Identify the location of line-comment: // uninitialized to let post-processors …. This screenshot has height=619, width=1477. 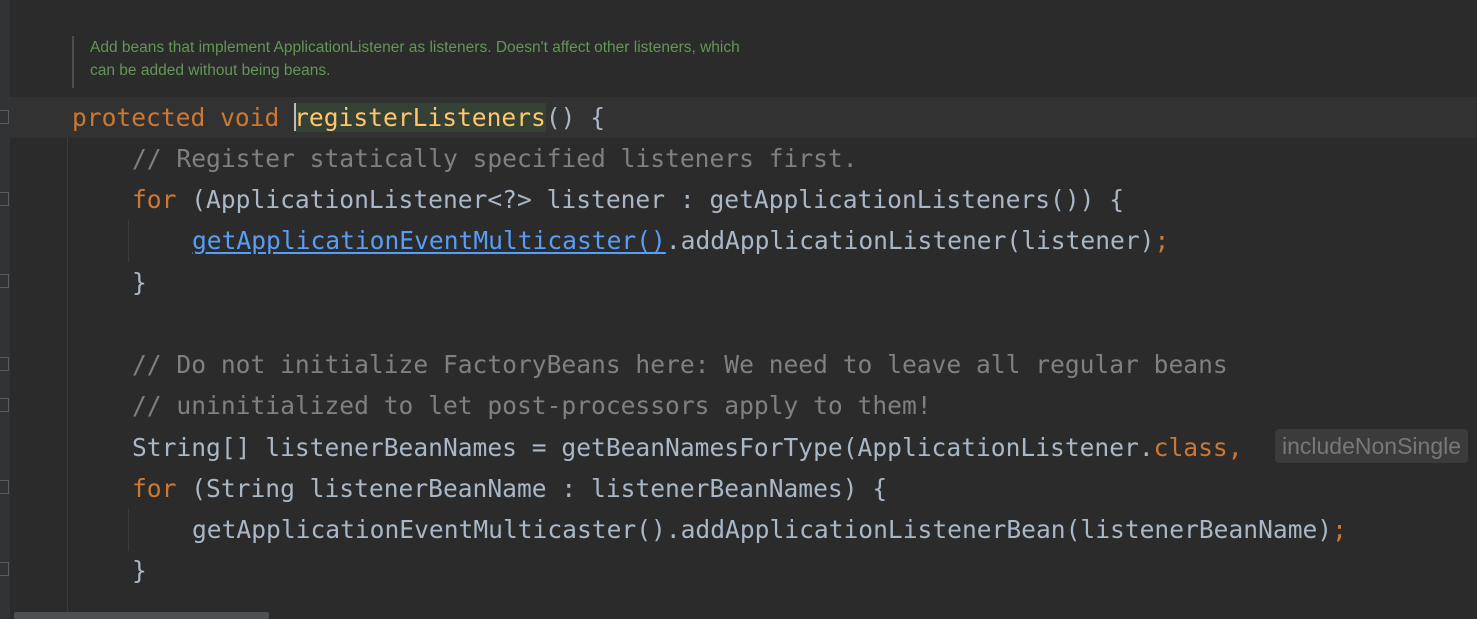
(532, 405).